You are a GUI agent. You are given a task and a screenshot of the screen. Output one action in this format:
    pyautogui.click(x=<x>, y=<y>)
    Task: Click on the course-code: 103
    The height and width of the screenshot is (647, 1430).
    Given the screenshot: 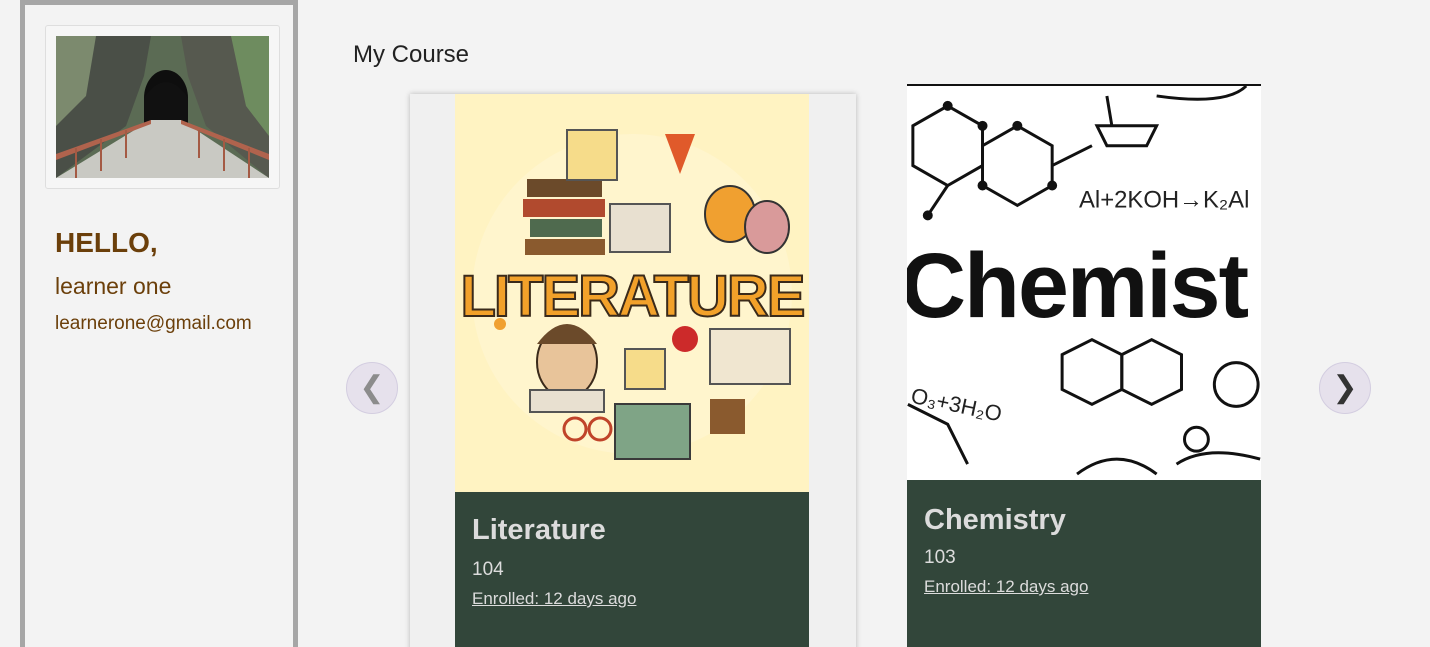 What is the action you would take?
    pyautogui.click(x=940, y=557)
    